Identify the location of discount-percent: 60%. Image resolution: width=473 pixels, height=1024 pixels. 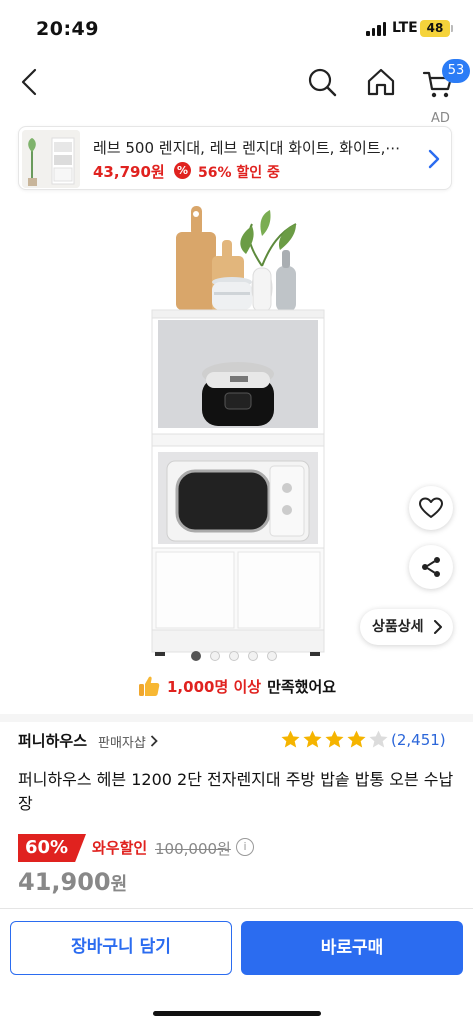
(52, 848).